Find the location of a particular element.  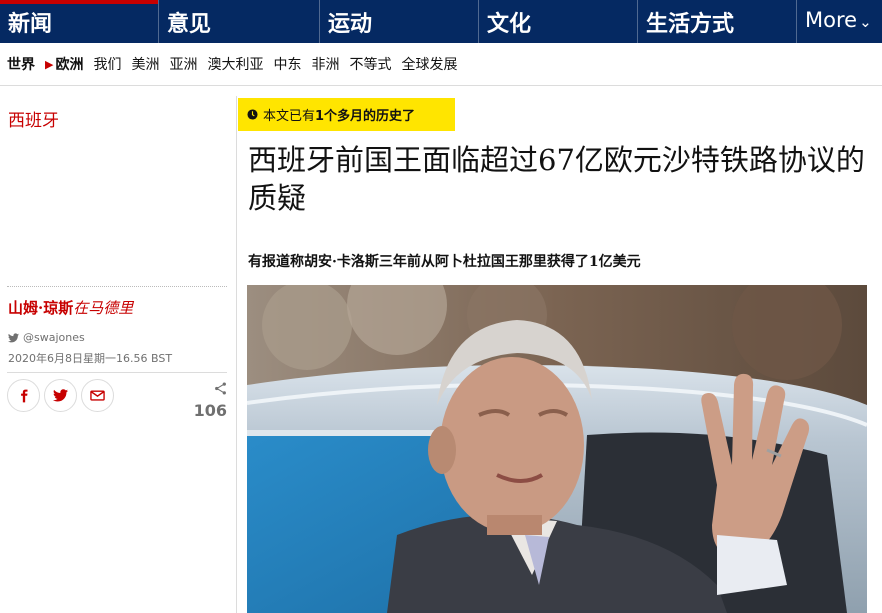

clock-icon is located at coordinates (252, 114).